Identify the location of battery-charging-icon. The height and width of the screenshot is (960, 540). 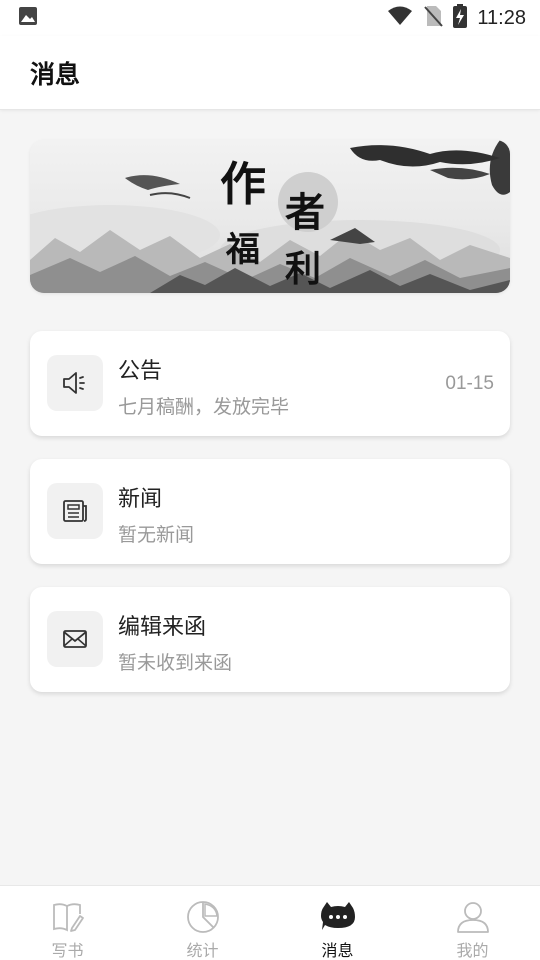
(460, 18).